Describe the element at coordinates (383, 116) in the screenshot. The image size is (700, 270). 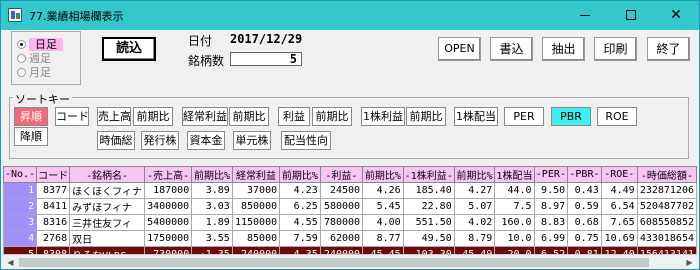
I see `sort-eps-button: 1株利益` at that location.